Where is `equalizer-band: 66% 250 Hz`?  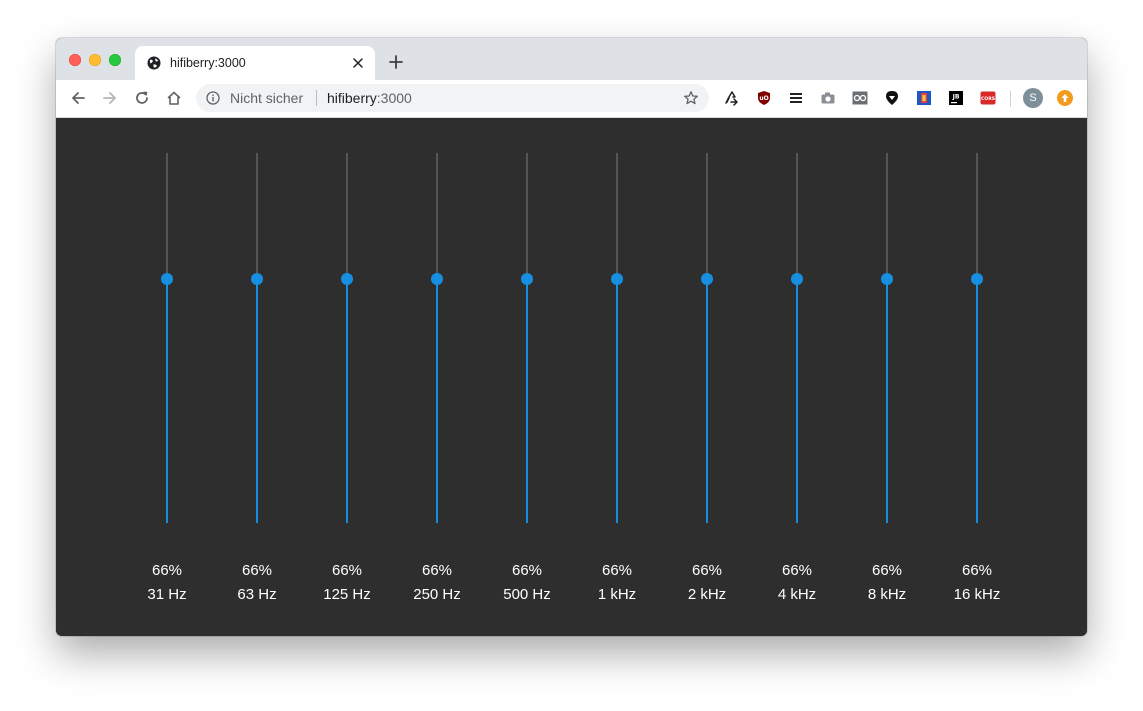
equalizer-band: 66% 250 Hz is located at coordinates (437, 377).